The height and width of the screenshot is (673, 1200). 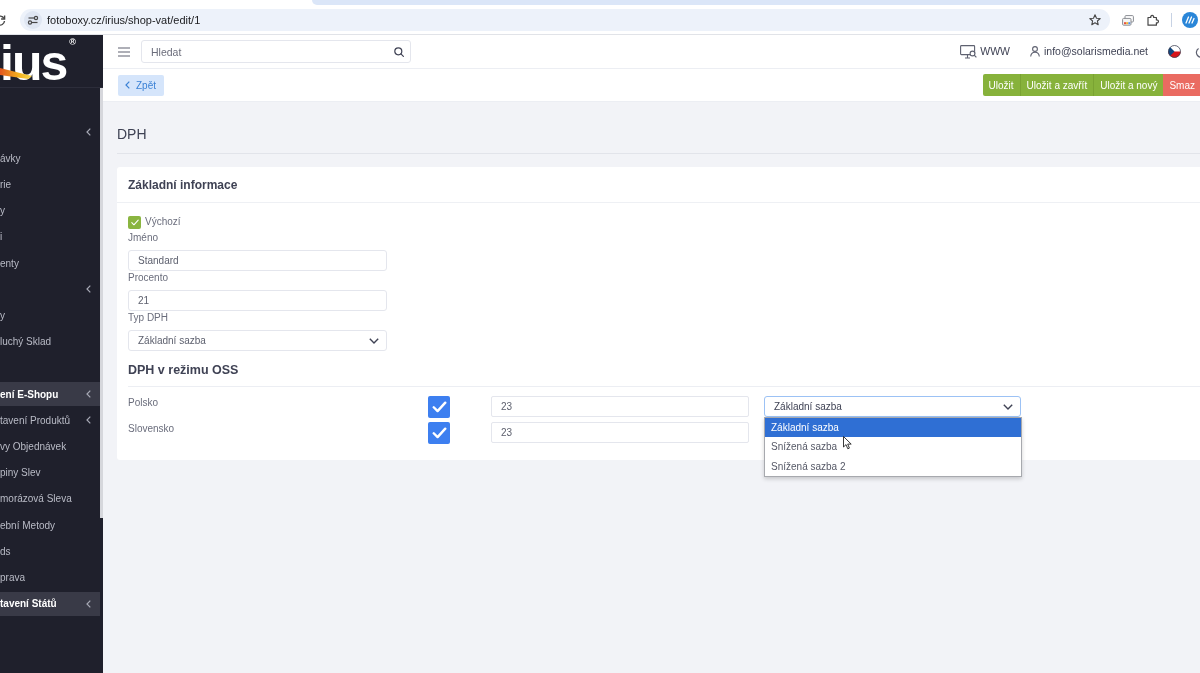 I want to click on country-label: Slovensko, so click(x=151, y=428).